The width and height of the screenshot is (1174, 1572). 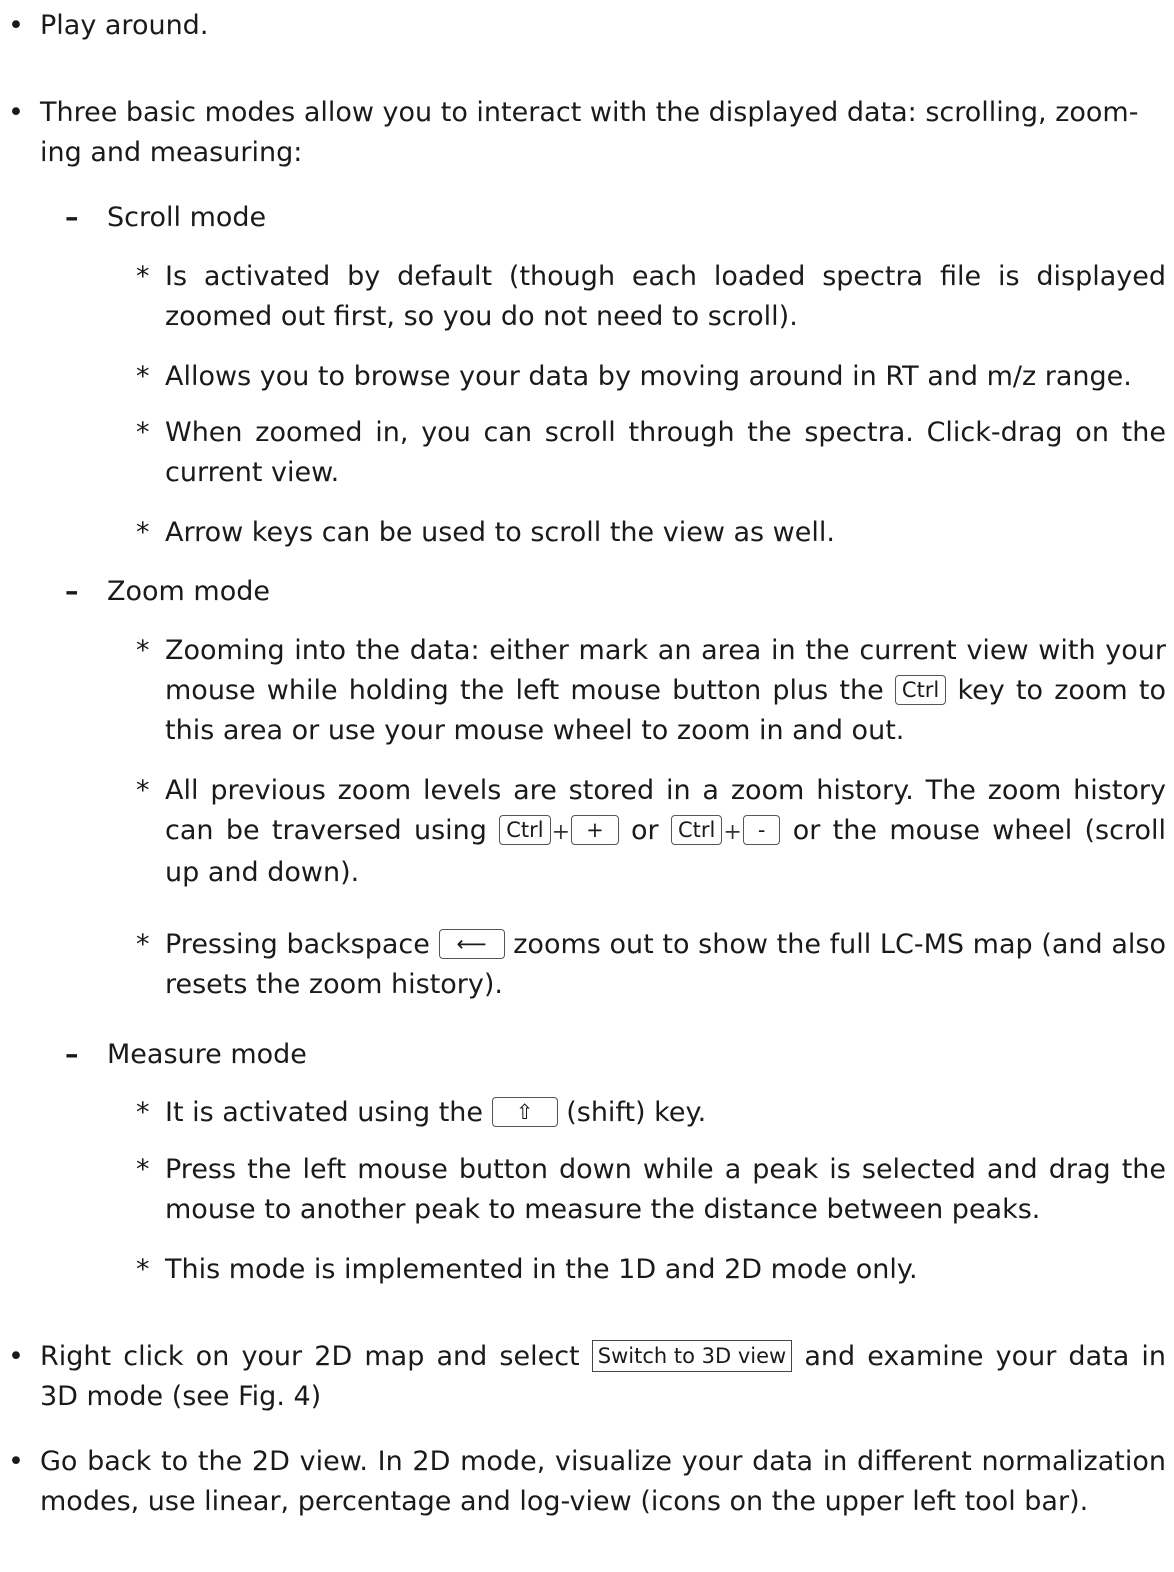 I want to click on item-text: or, so click(x=645, y=830).